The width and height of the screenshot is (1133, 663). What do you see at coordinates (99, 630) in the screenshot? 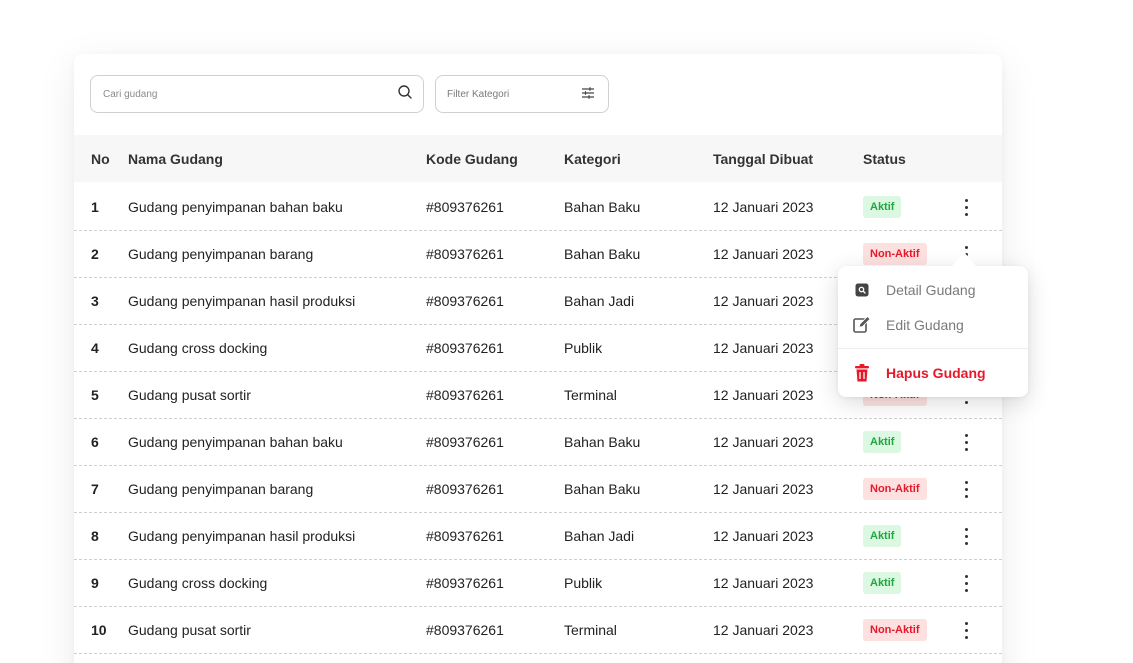
I see `cell-no: 10` at bounding box center [99, 630].